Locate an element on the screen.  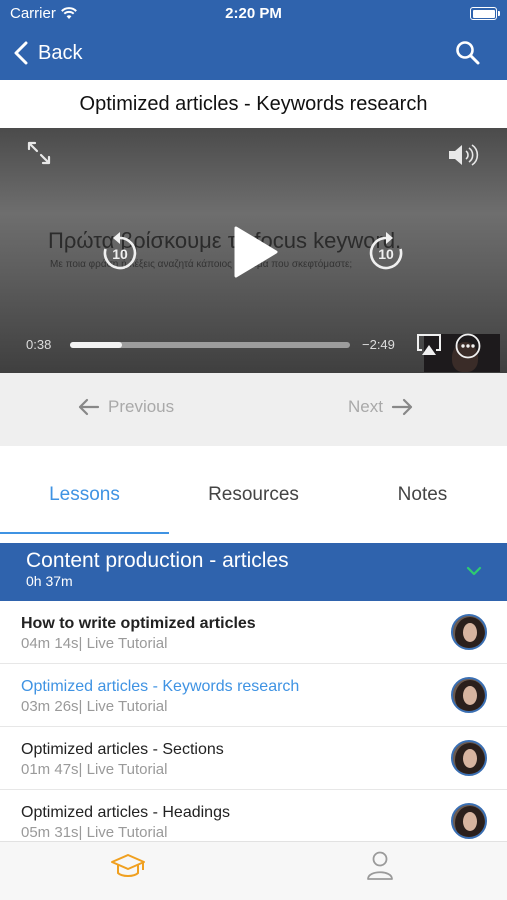
lesson-title: How to write optimized articles is located at coordinates (138, 623).